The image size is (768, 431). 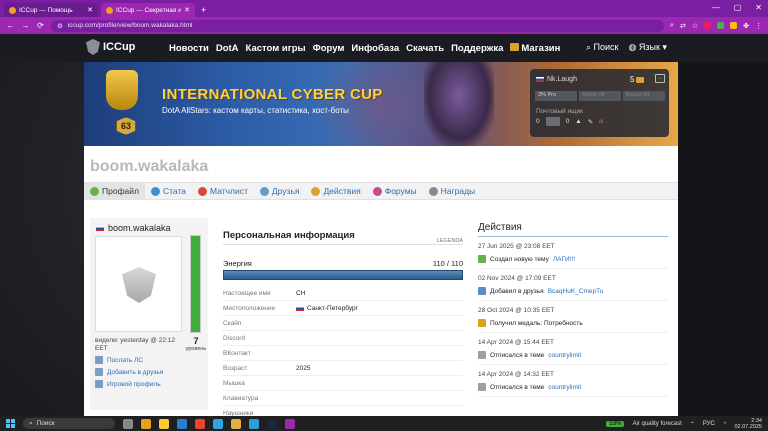 I want to click on info-key: Скайп, so click(x=232, y=323).